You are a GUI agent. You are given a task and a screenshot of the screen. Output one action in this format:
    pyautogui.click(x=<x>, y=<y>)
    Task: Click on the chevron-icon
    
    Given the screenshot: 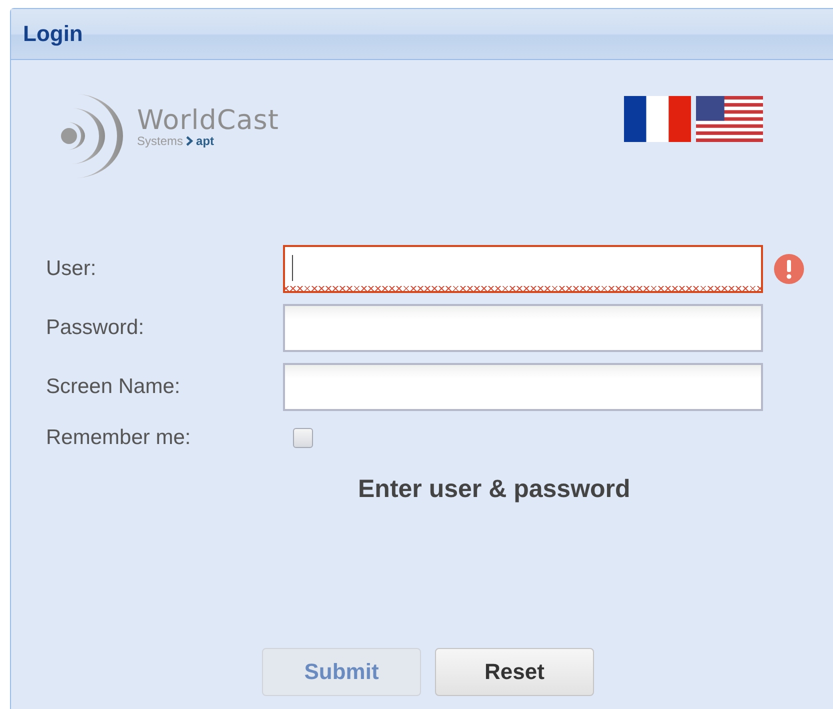 What is the action you would take?
    pyautogui.click(x=190, y=141)
    